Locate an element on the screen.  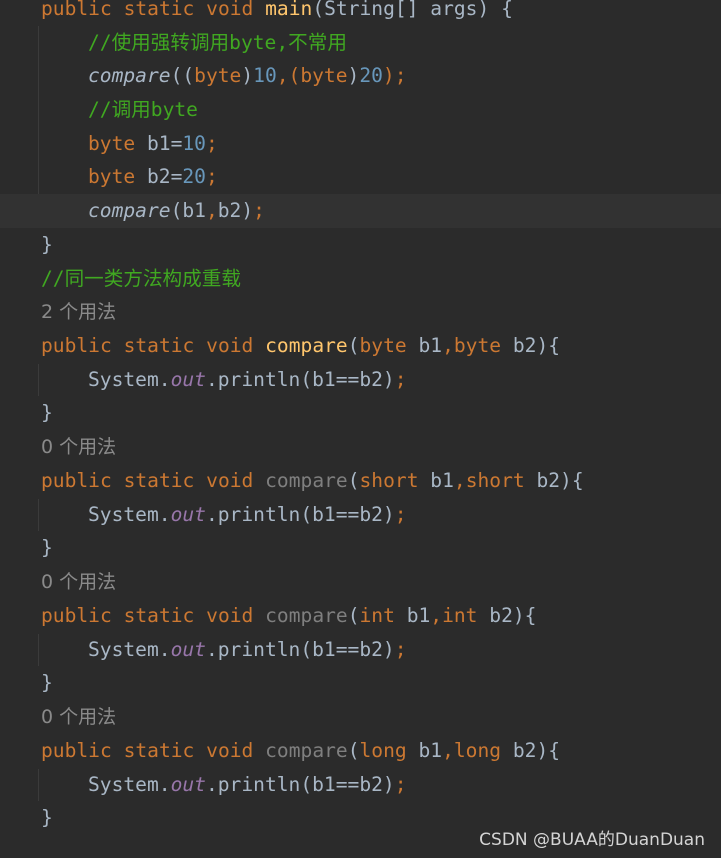
usage-hint-compare-byte: 2 个用法 is located at coordinates (360, 312).